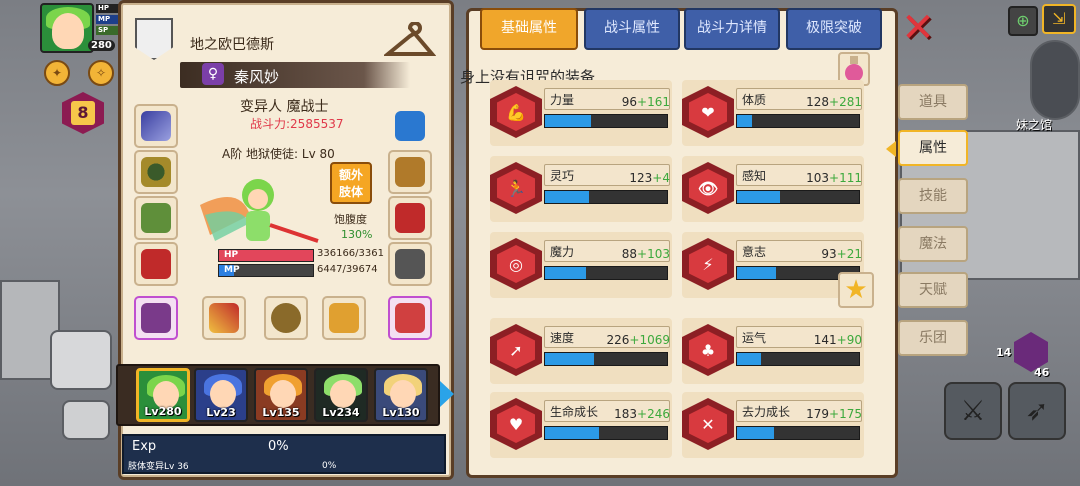 The width and height of the screenshot is (1080, 486). What do you see at coordinates (447, 394) in the screenshot?
I see `party-next-arrow-icon` at bounding box center [447, 394].